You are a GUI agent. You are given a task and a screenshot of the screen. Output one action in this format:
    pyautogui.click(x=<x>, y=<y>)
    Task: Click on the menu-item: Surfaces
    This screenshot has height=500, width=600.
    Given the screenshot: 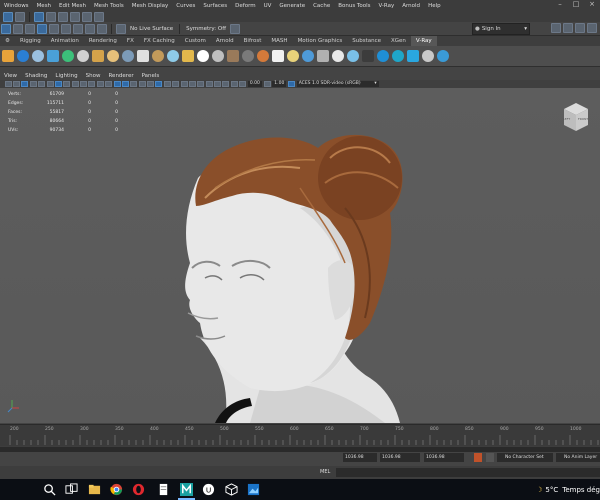 What is the action you would take?
    pyautogui.click(x=215, y=6)
    